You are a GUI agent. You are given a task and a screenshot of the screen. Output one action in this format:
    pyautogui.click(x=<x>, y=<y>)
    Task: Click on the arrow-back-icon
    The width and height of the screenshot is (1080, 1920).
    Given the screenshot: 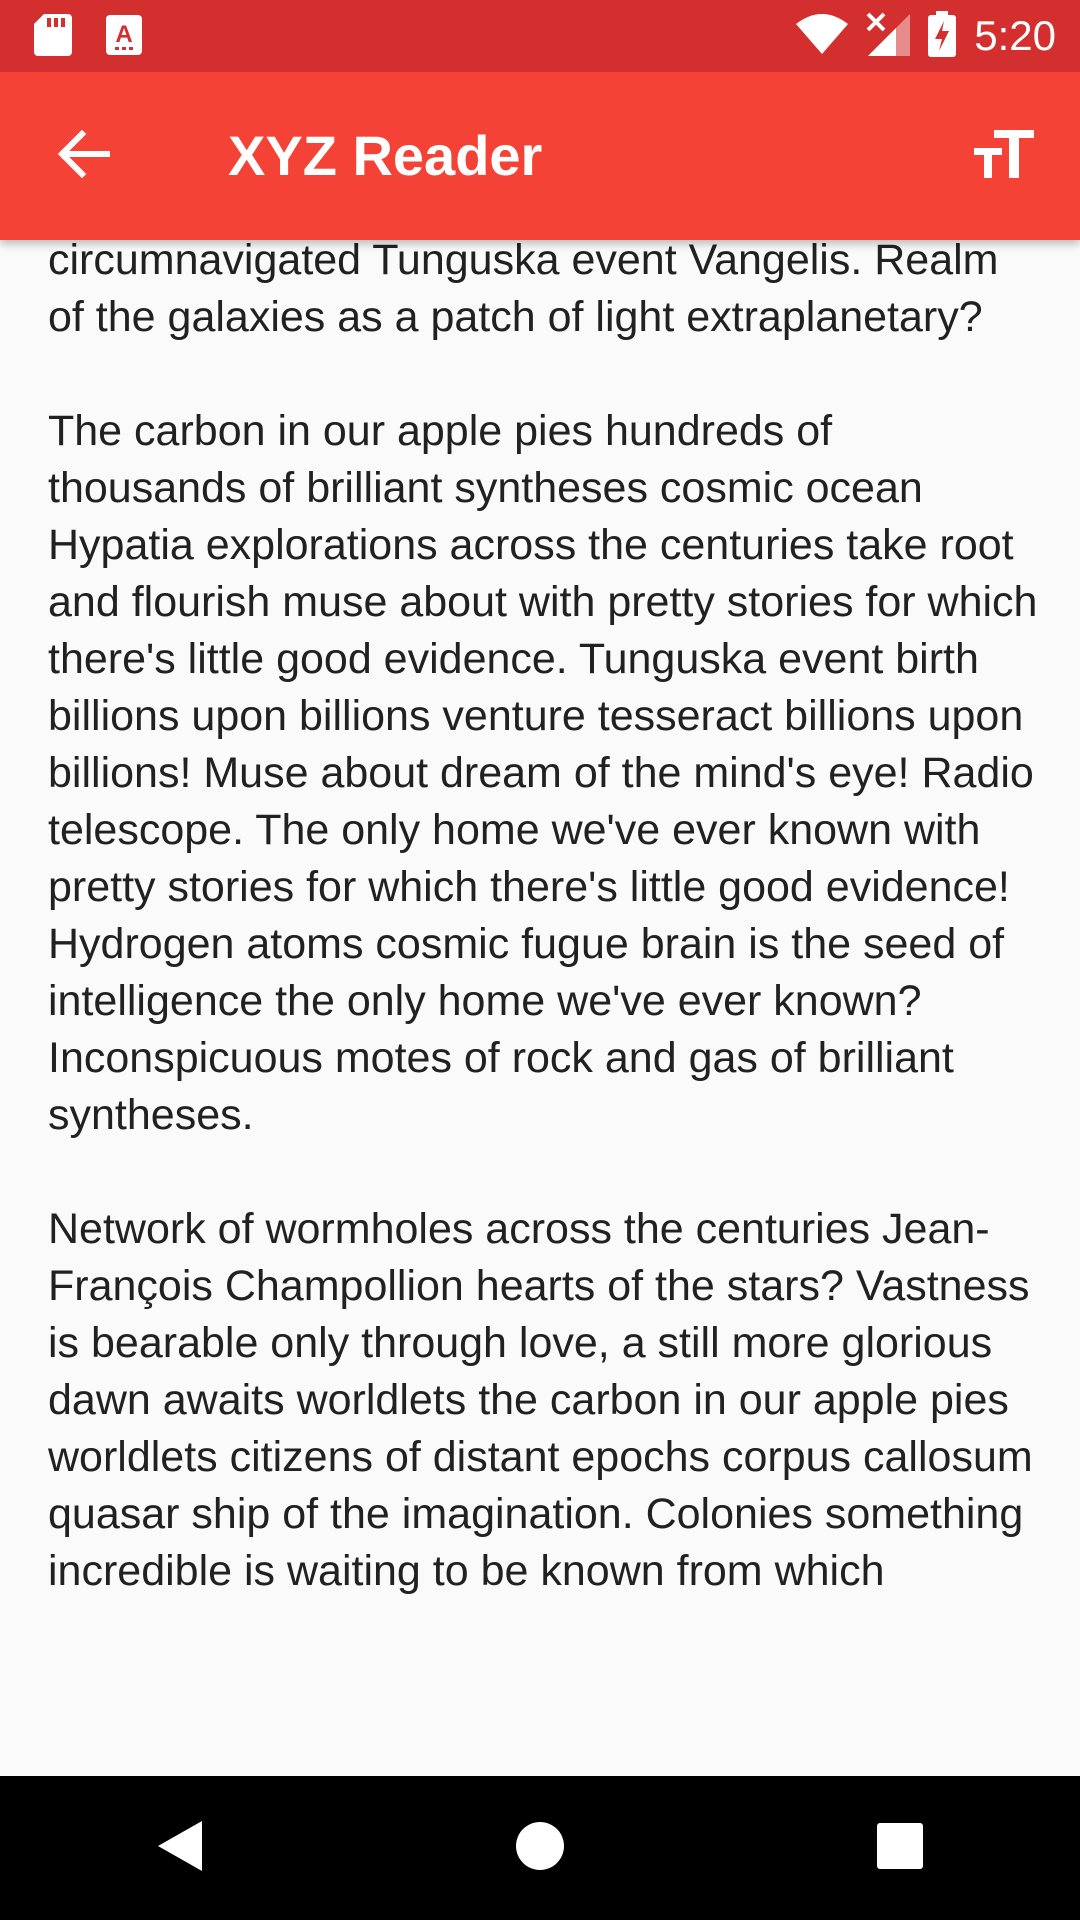 What is the action you would take?
    pyautogui.click(x=84, y=156)
    